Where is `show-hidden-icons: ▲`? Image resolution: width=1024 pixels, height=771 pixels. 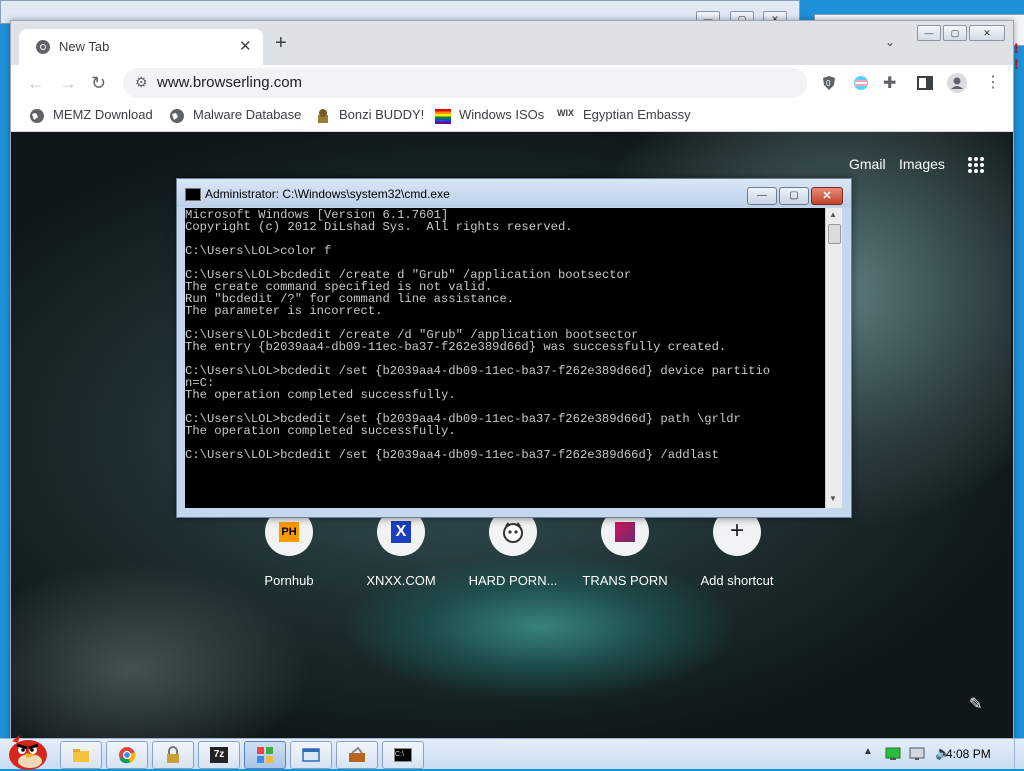
show-hidden-icons: ▲ is located at coordinates (868, 751).